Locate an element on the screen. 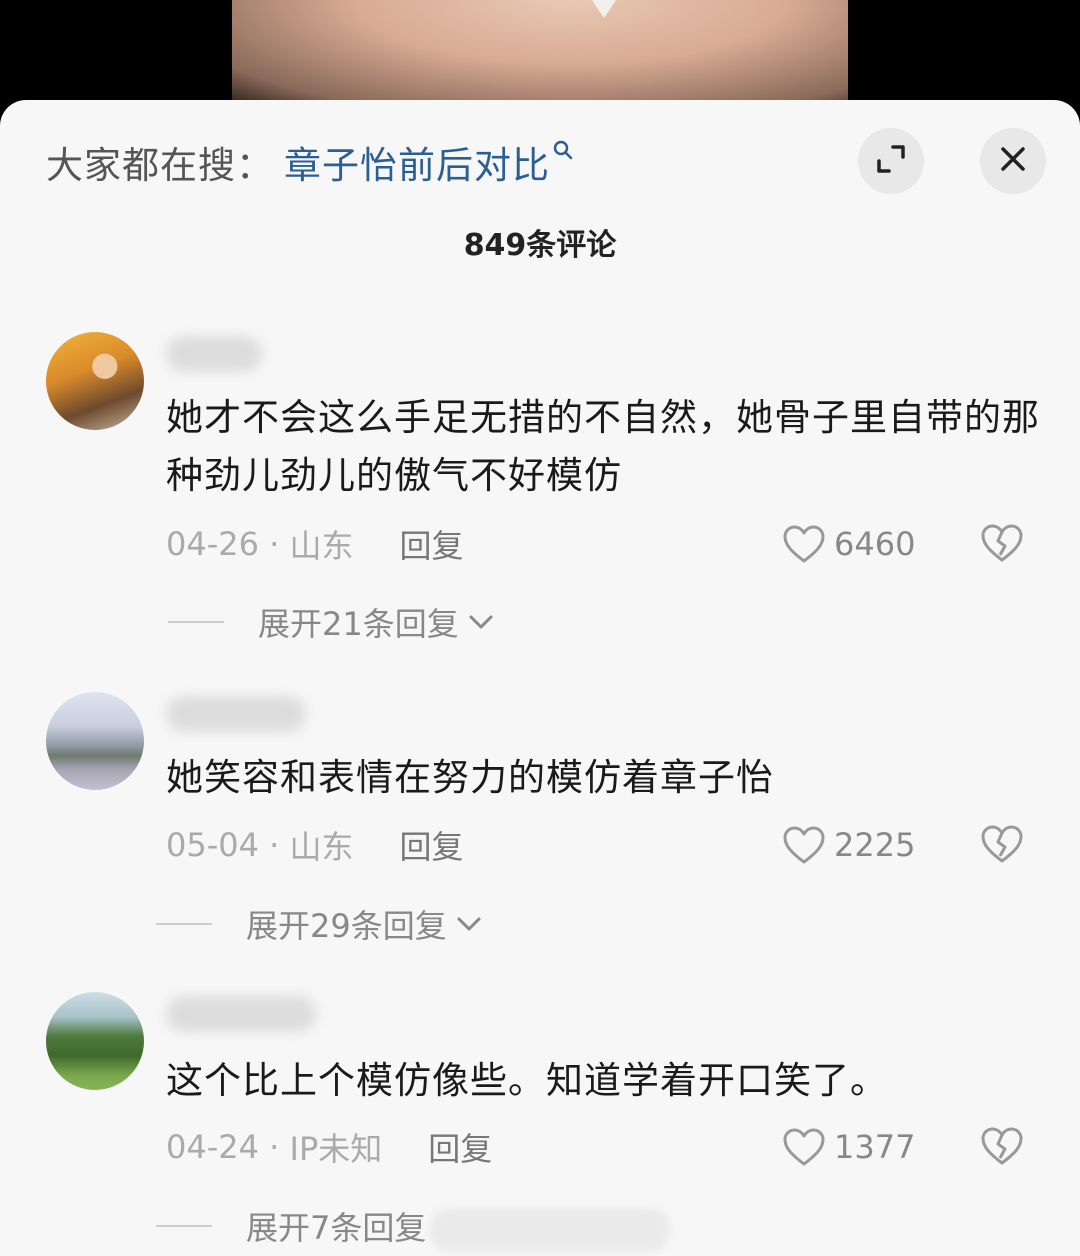 Image resolution: width=1080 pixels, height=1256 pixels. video-frame is located at coordinates (540, 50).